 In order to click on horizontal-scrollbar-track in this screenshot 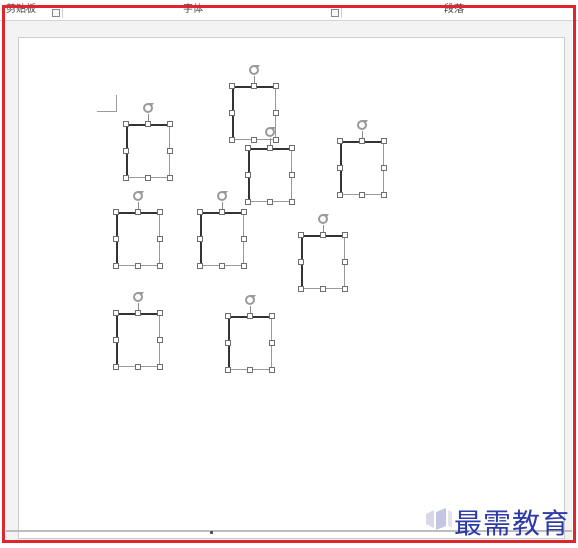, I will do `click(289, 531)`.